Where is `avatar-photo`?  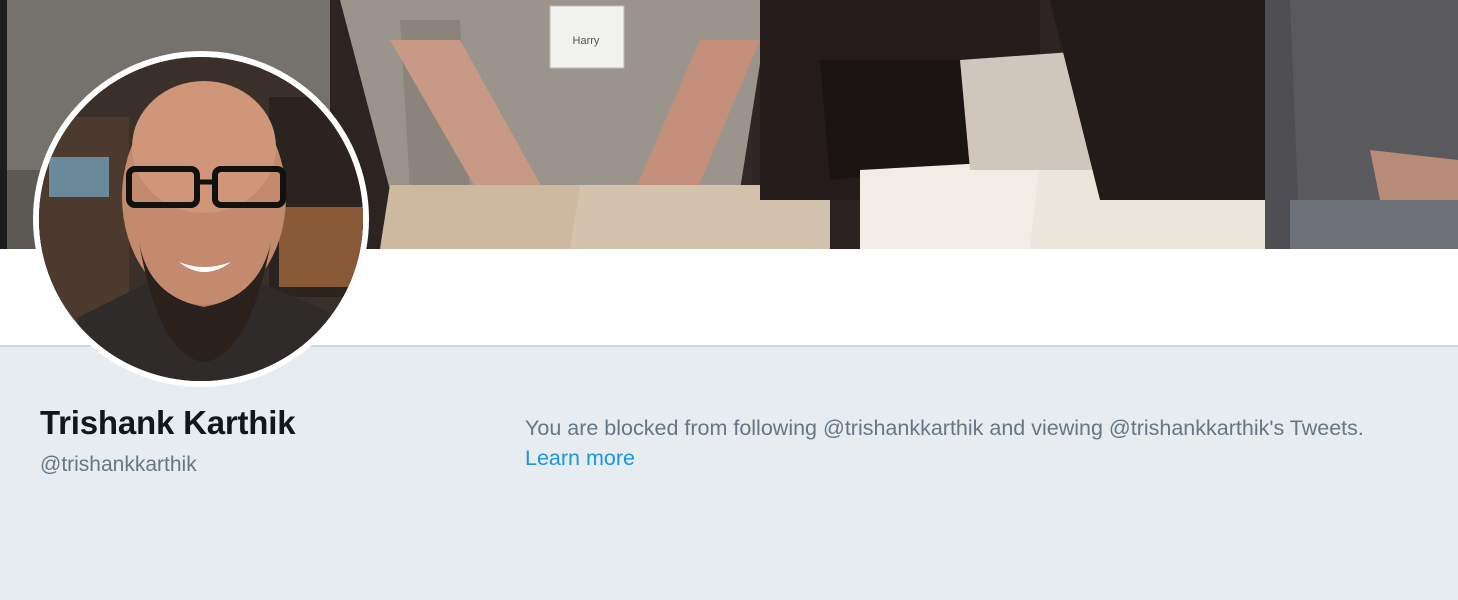 avatar-photo is located at coordinates (201, 219).